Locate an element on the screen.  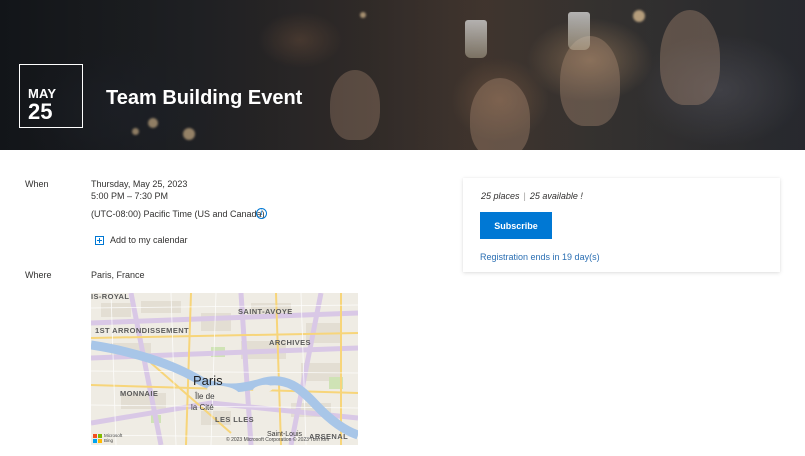
places-available: 25 available ! is located at coordinates (556, 196).